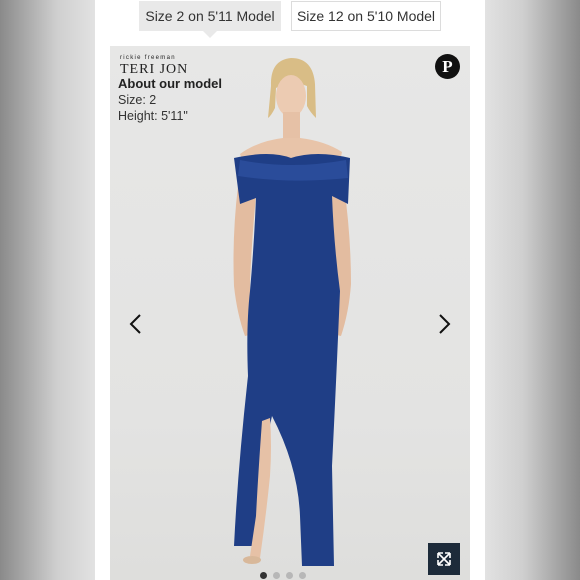 The height and width of the screenshot is (580, 580). What do you see at coordinates (252, 560) in the screenshot?
I see `model-shoe` at bounding box center [252, 560].